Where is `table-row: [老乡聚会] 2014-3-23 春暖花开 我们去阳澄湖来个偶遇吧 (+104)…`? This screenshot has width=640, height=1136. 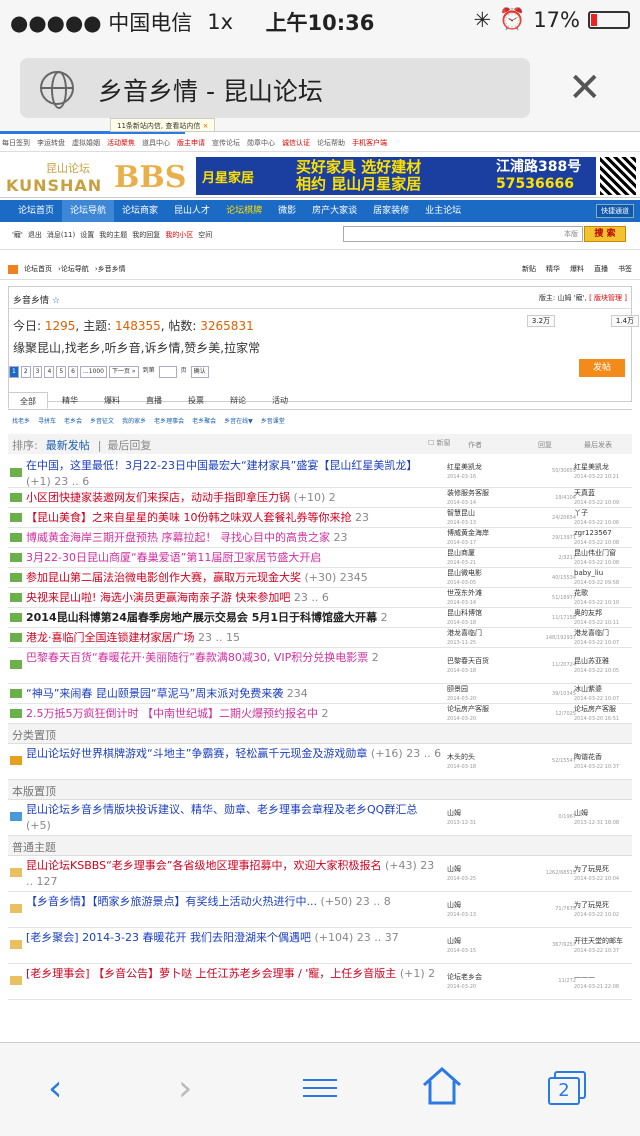 table-row: [老乡聚会] 2014-3-23 春暖花开 我们去阳澄湖来个偶遇吧 (+104)… is located at coordinates (320, 946).